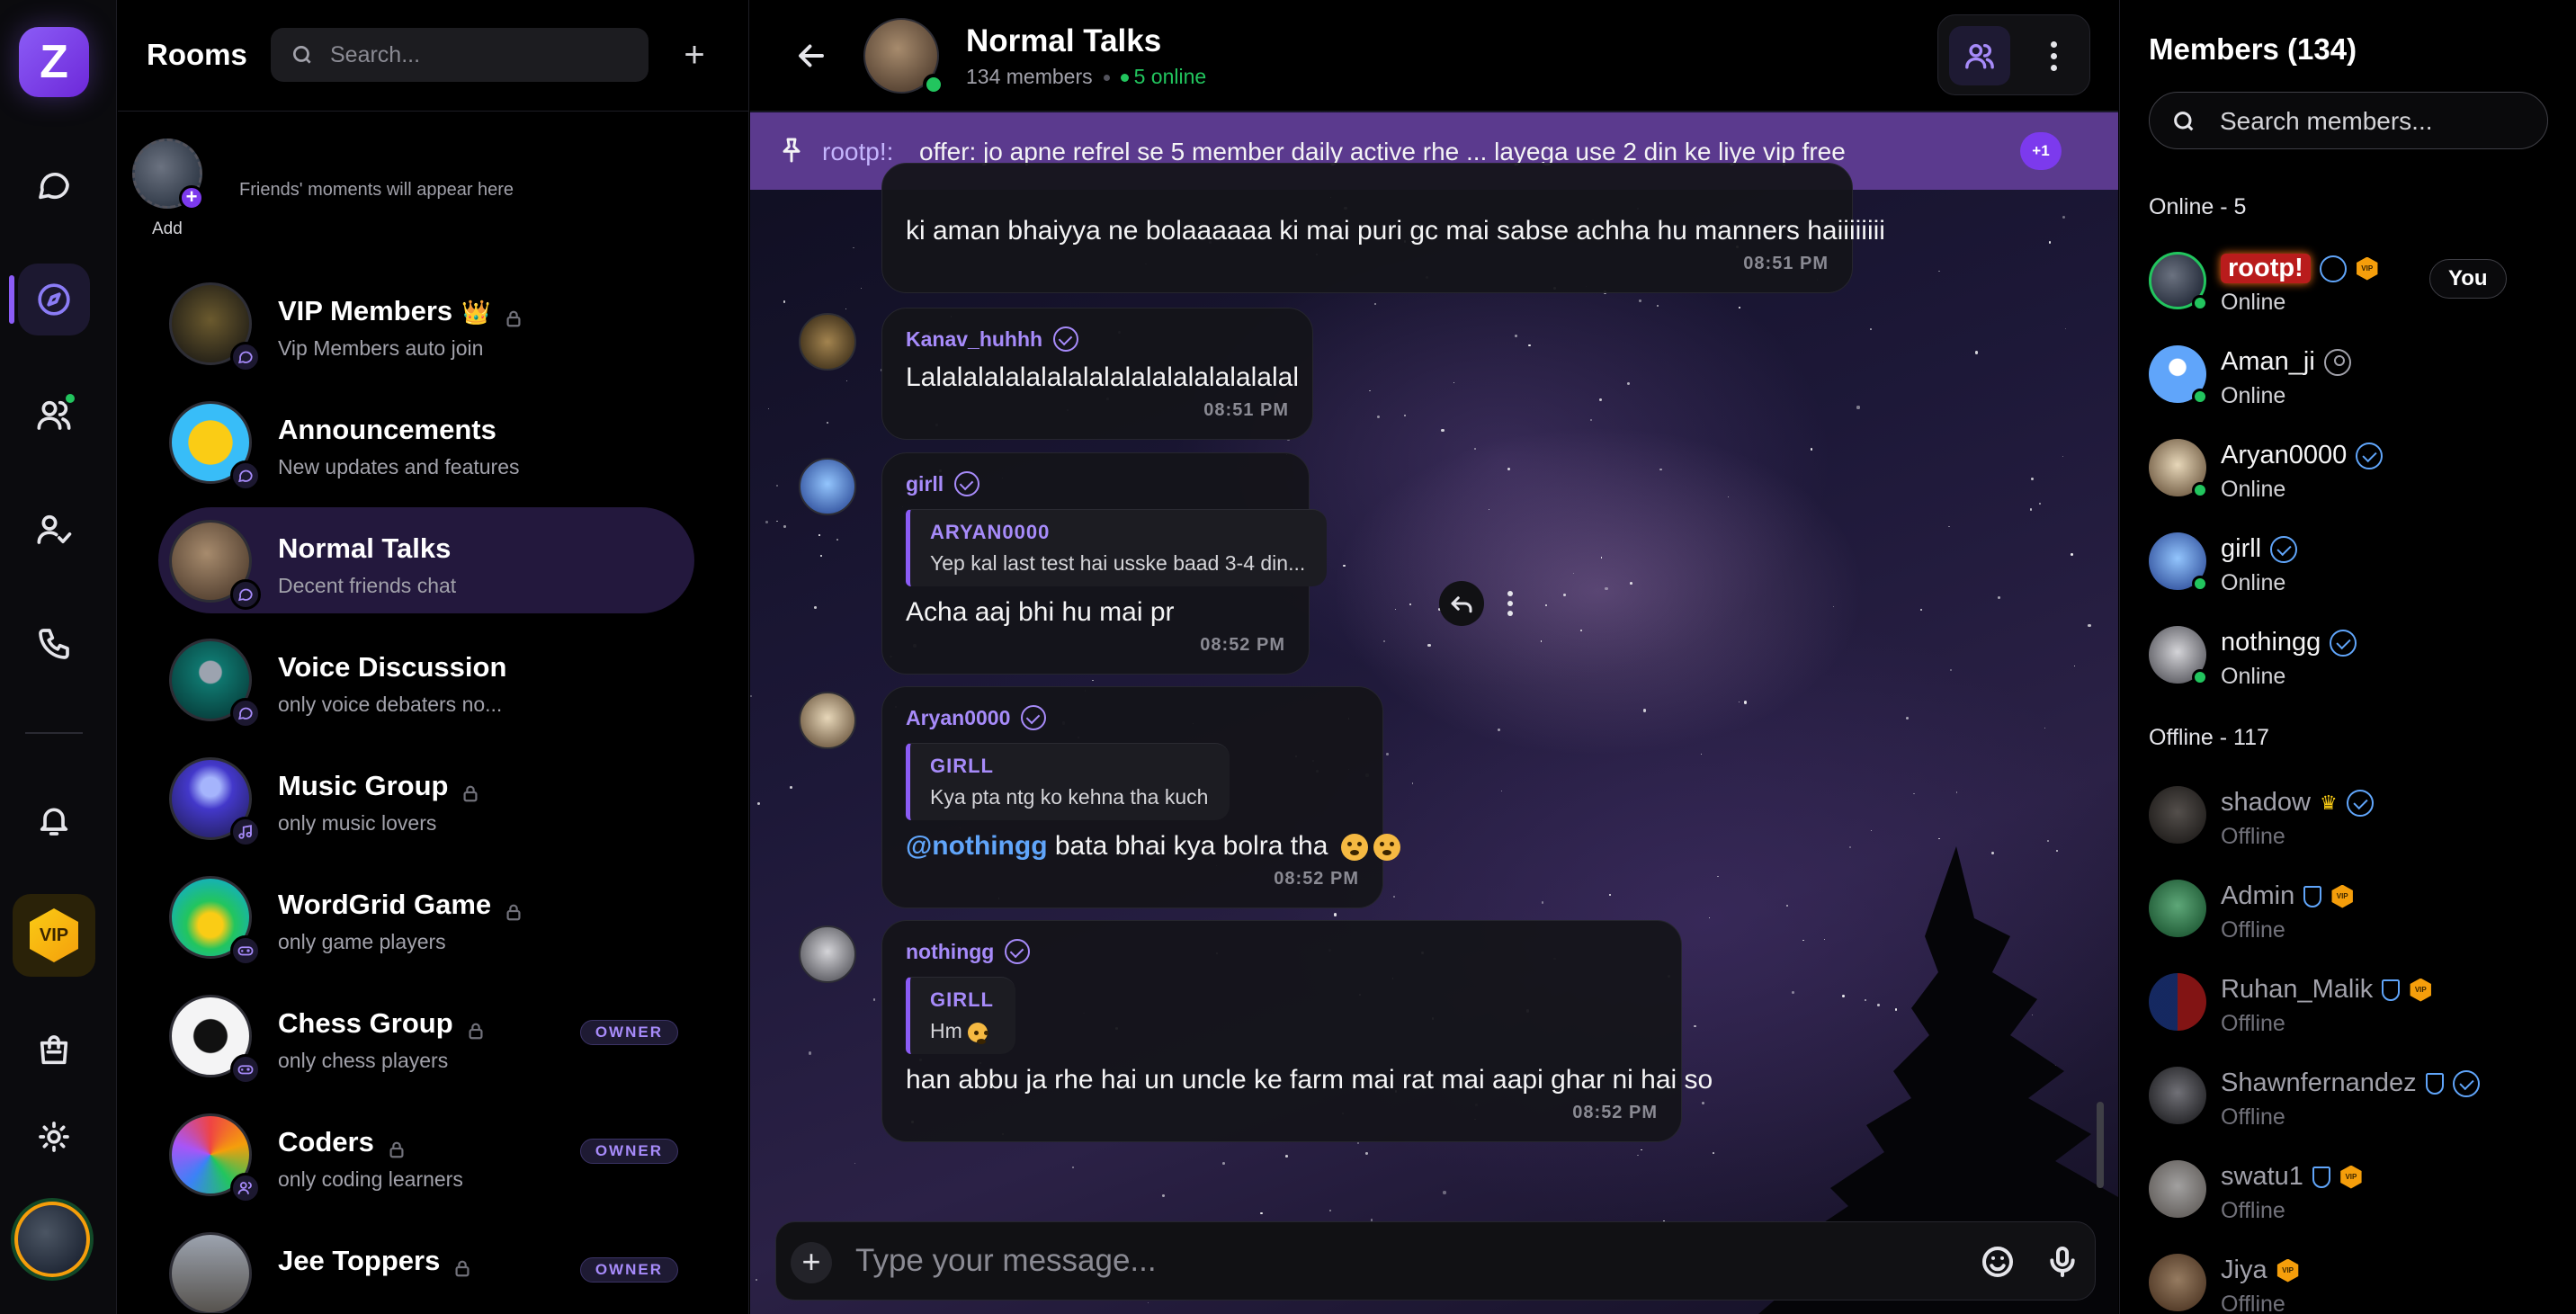 The image size is (2576, 1314). Describe the element at coordinates (1068, 781) in the screenshot. I see `quoted-reply: GIRLL Kya pta ntg ko kehna tha kuch` at that location.